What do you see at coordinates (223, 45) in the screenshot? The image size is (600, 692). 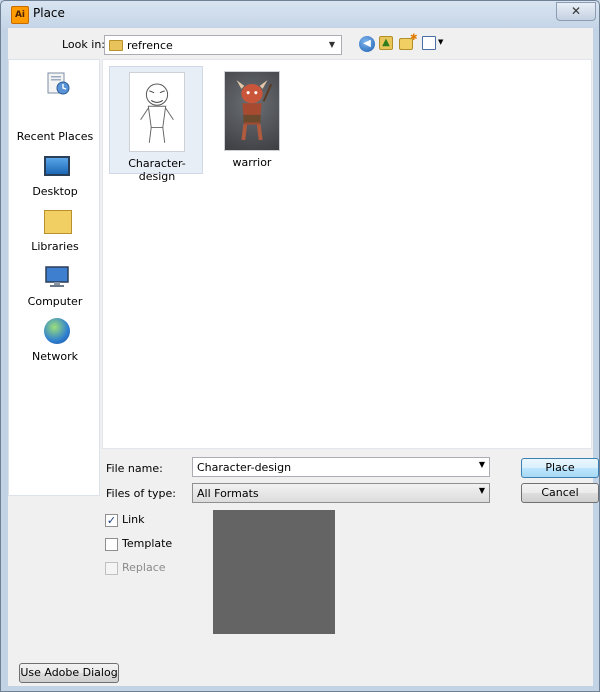 I see `look-in-dropdown: refrence ▼` at bounding box center [223, 45].